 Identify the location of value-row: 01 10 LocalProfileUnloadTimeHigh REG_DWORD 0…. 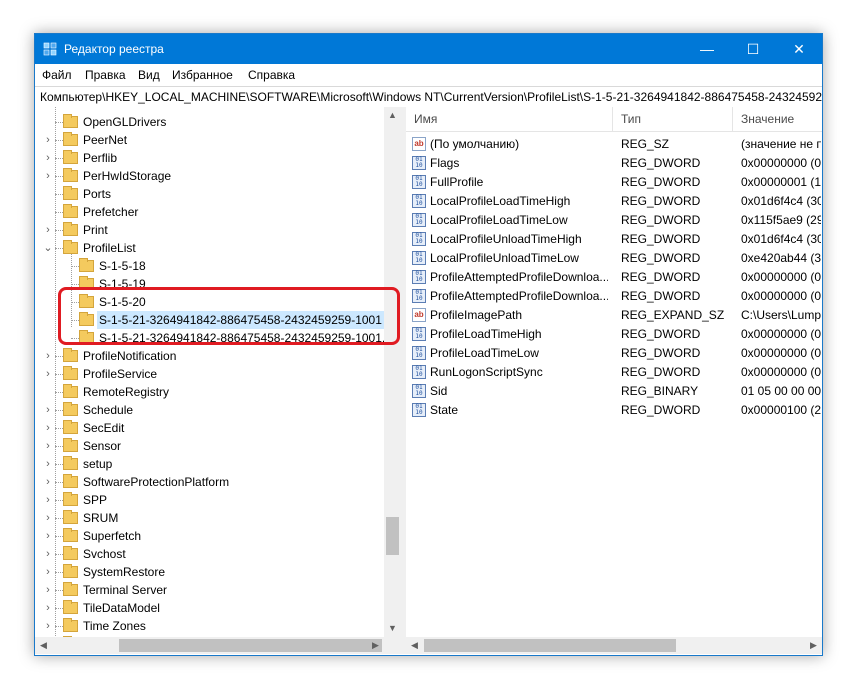
(614, 239).